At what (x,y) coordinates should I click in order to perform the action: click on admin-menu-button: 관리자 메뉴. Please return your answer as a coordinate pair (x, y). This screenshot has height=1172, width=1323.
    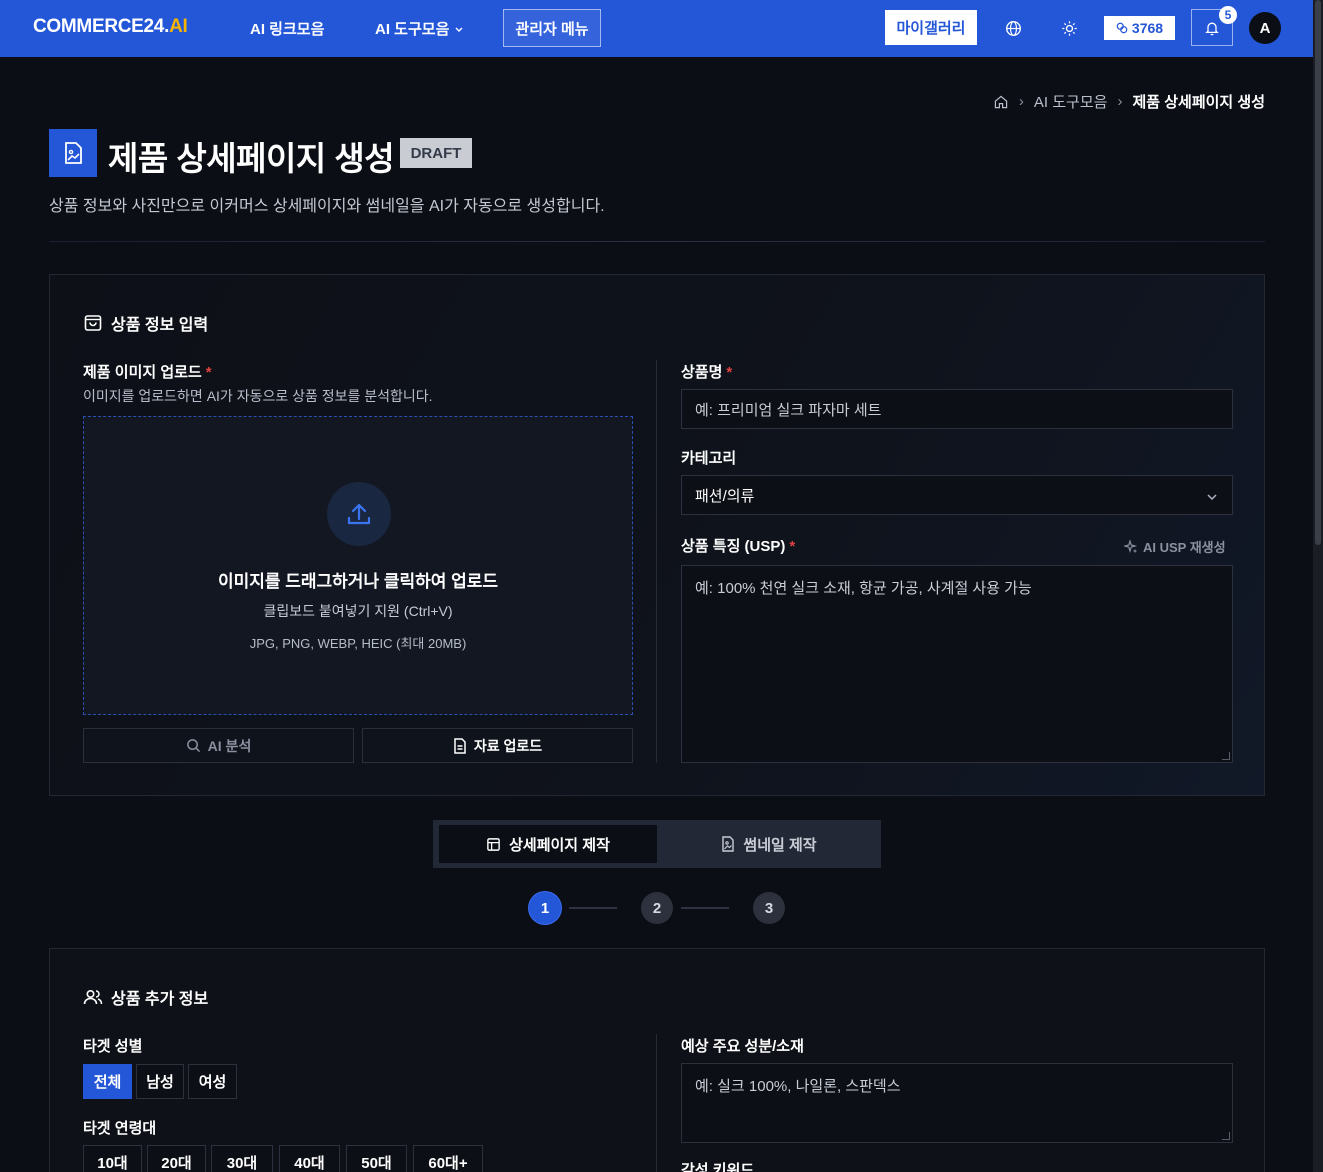
    Looking at the image, I should click on (552, 28).